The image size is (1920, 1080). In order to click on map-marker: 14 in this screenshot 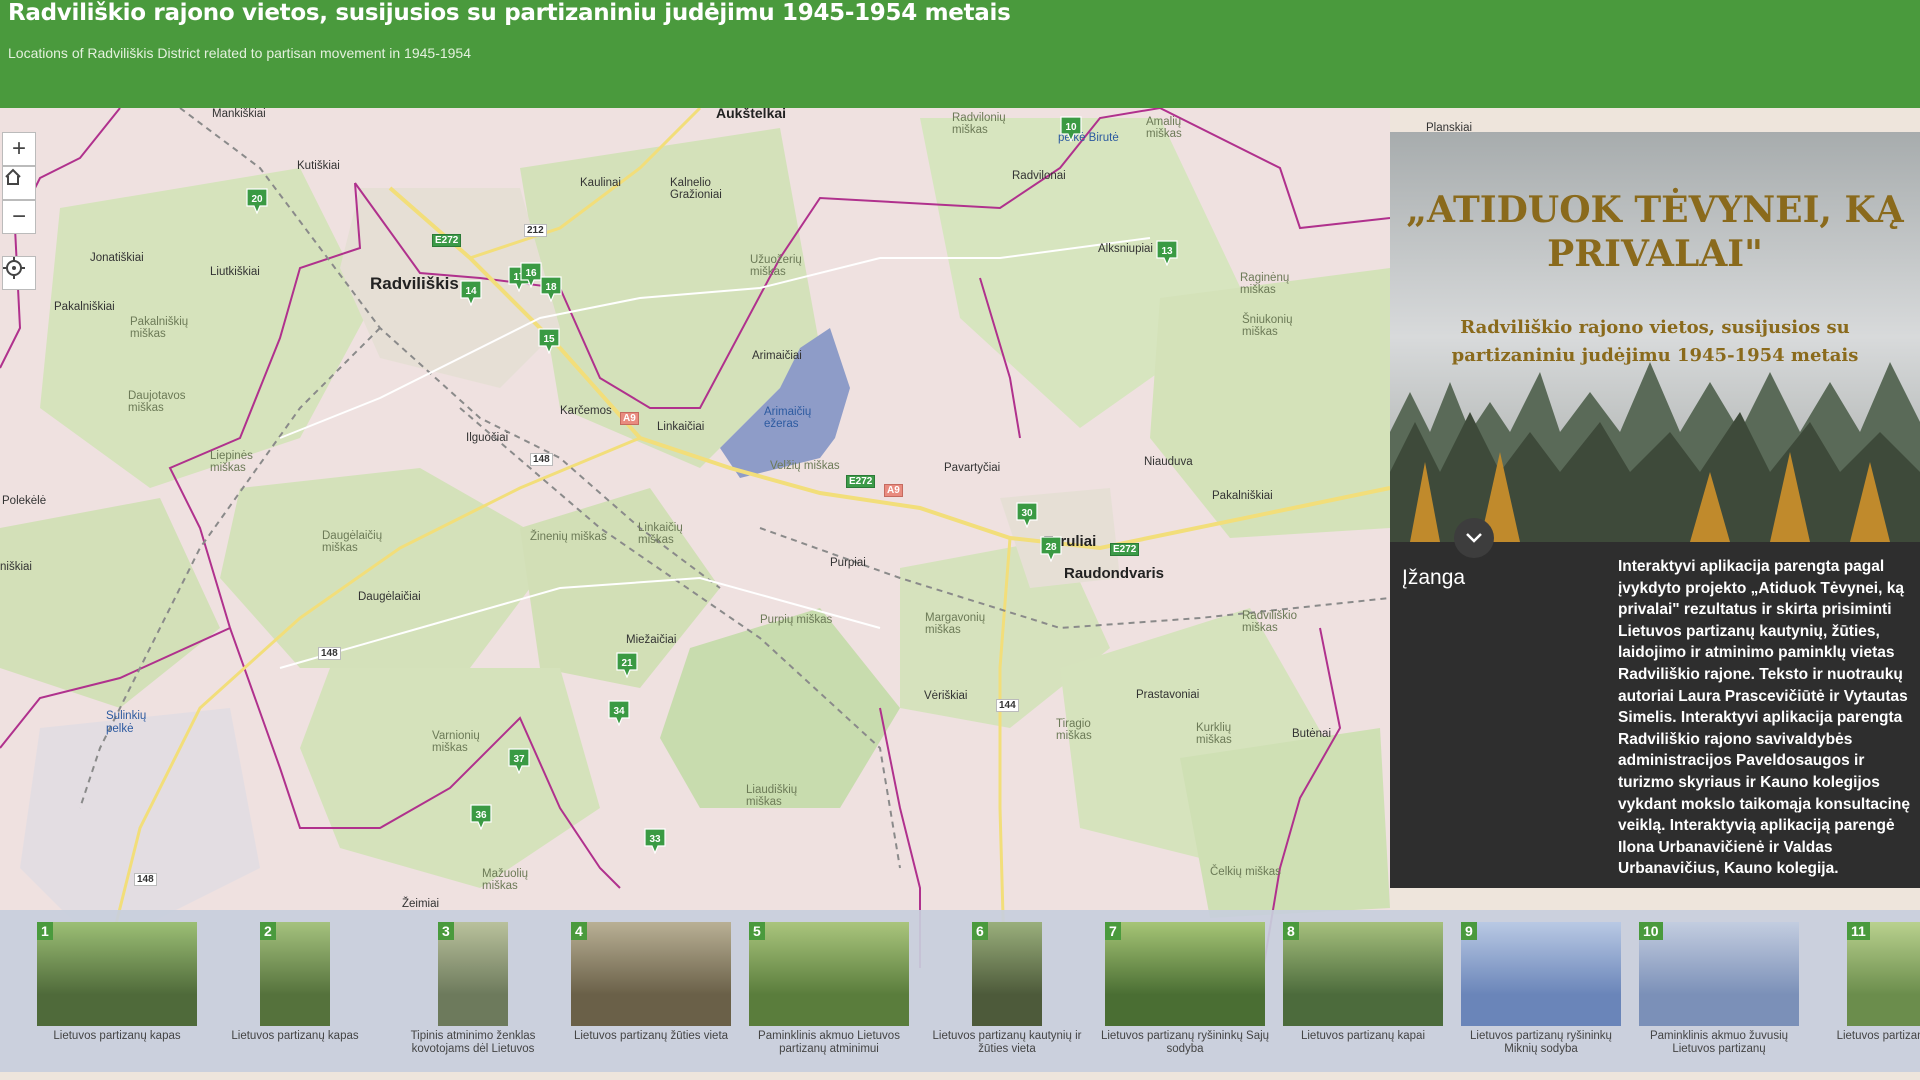, I will do `click(471, 293)`.